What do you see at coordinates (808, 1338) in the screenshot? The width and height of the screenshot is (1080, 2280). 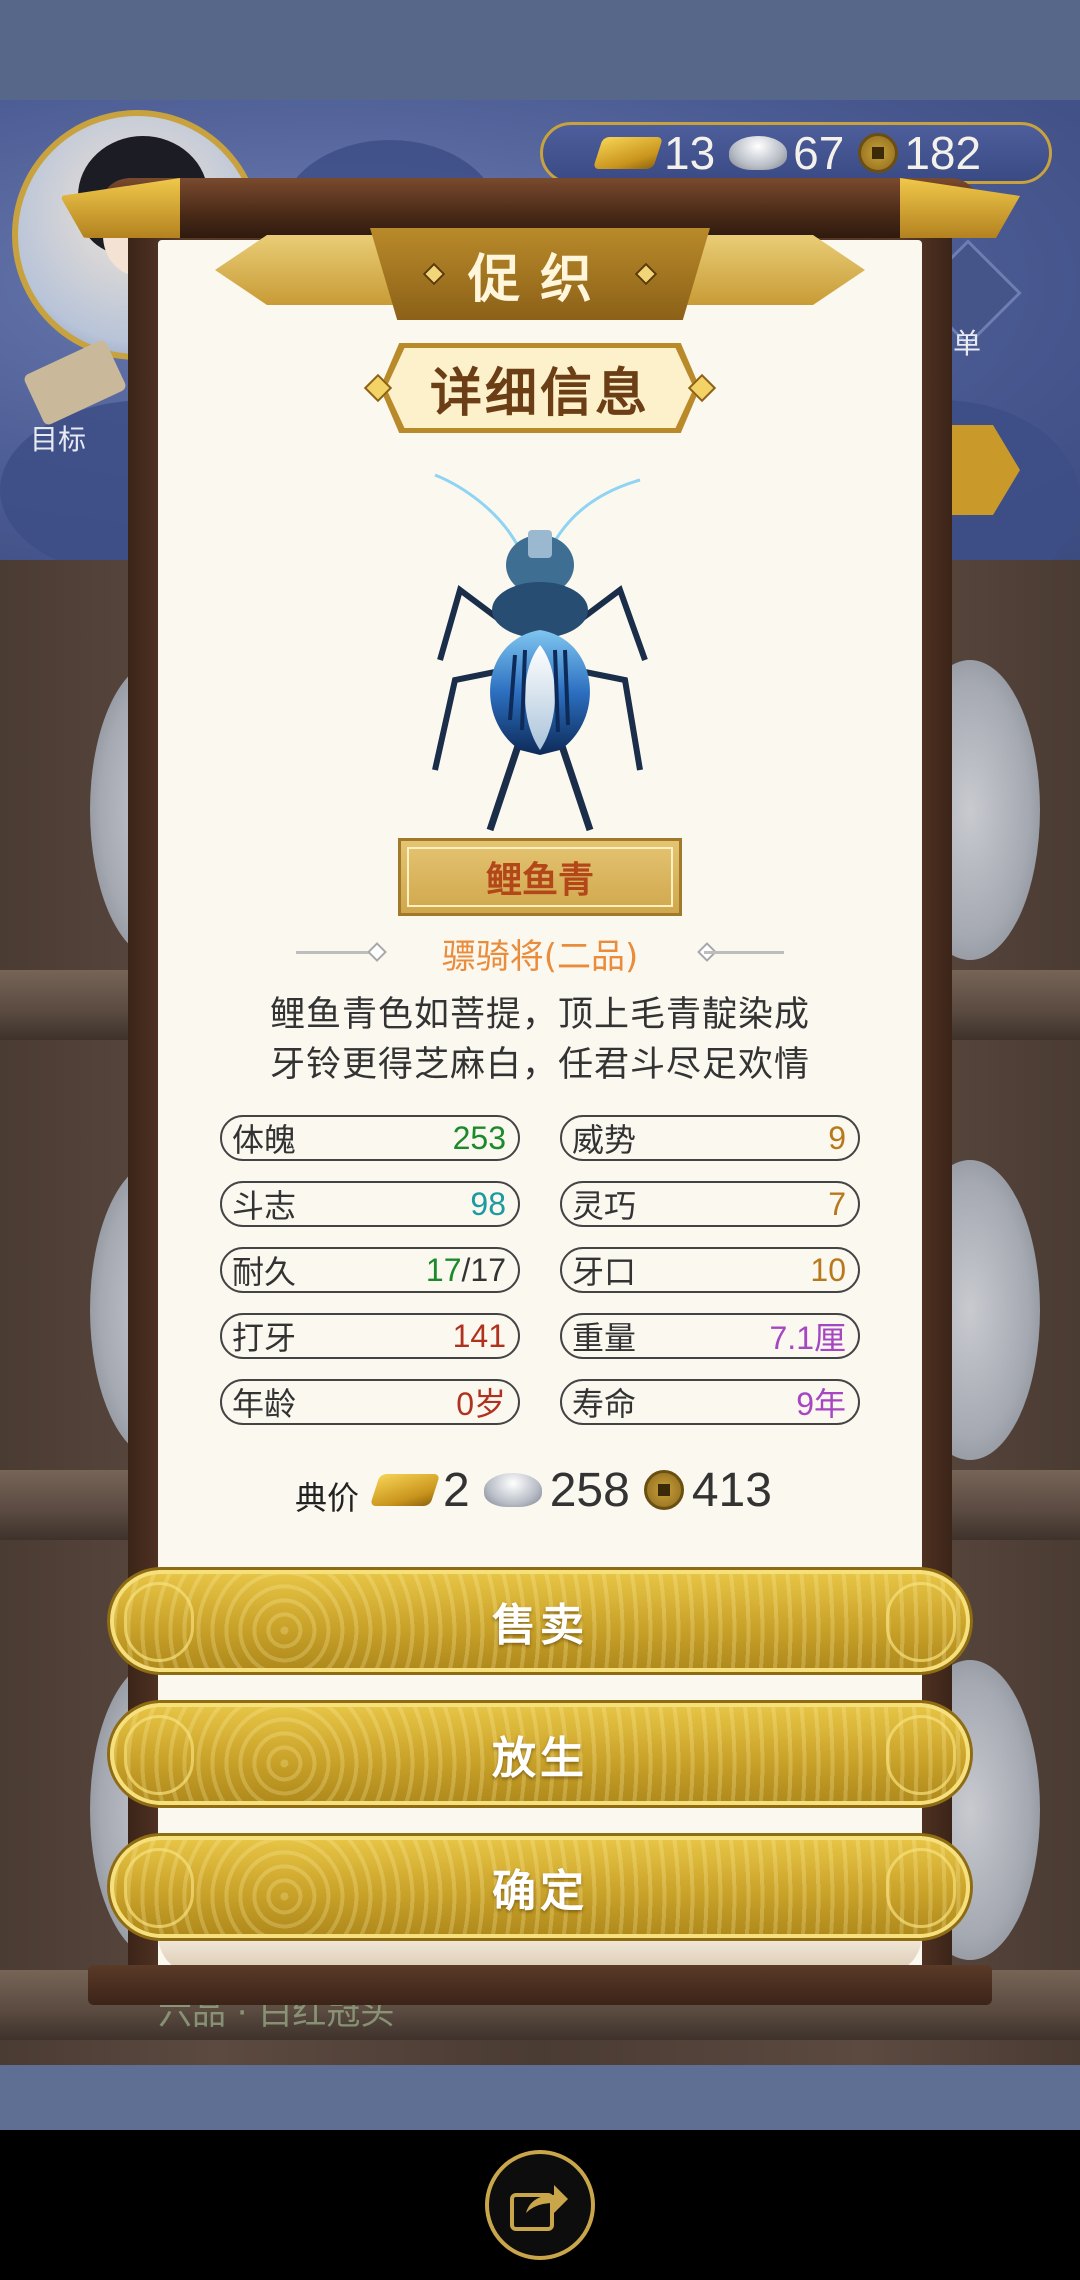 I see `stat-value: 7.1厘` at bounding box center [808, 1338].